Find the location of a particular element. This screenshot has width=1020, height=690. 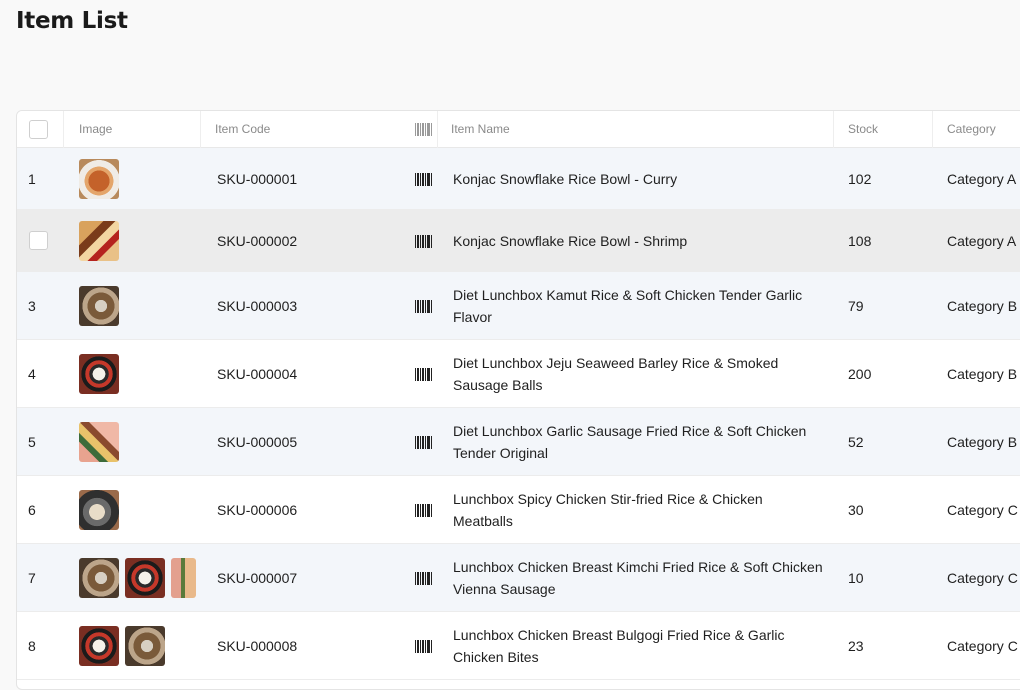

item-code: SKU-000003 is located at coordinates (257, 306).